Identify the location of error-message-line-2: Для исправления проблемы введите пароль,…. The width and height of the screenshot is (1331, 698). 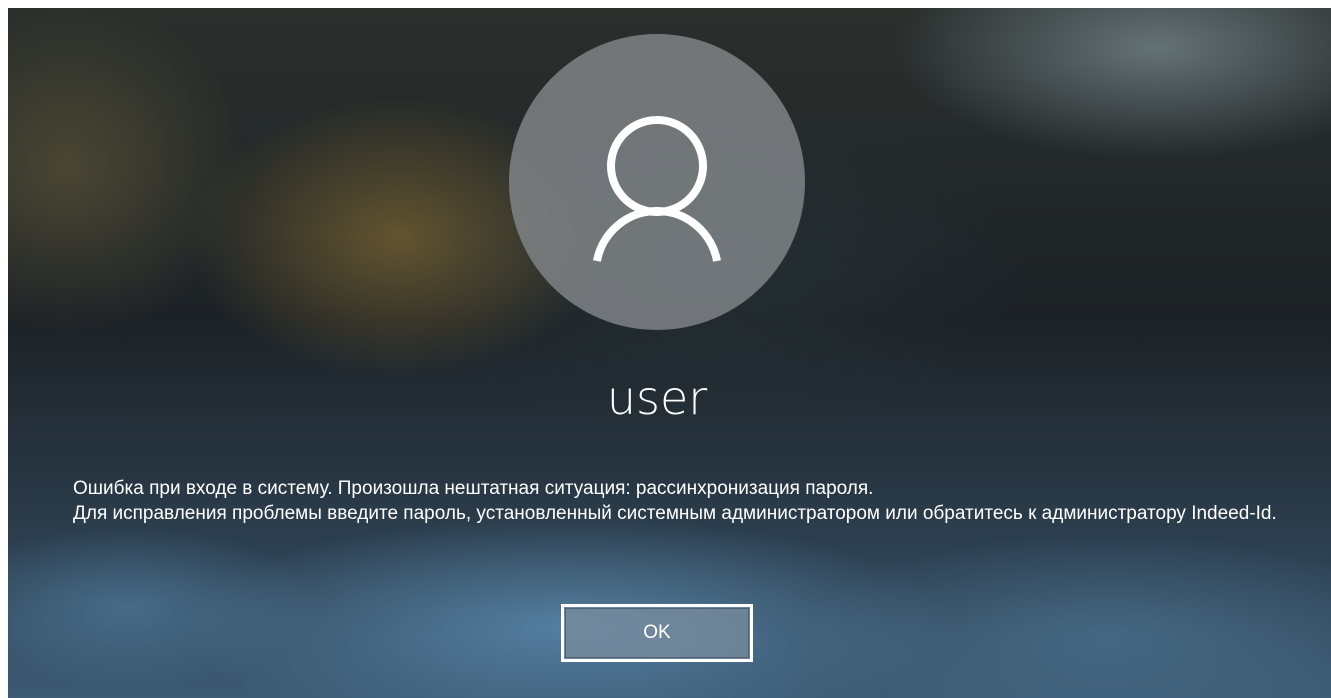
(675, 513).